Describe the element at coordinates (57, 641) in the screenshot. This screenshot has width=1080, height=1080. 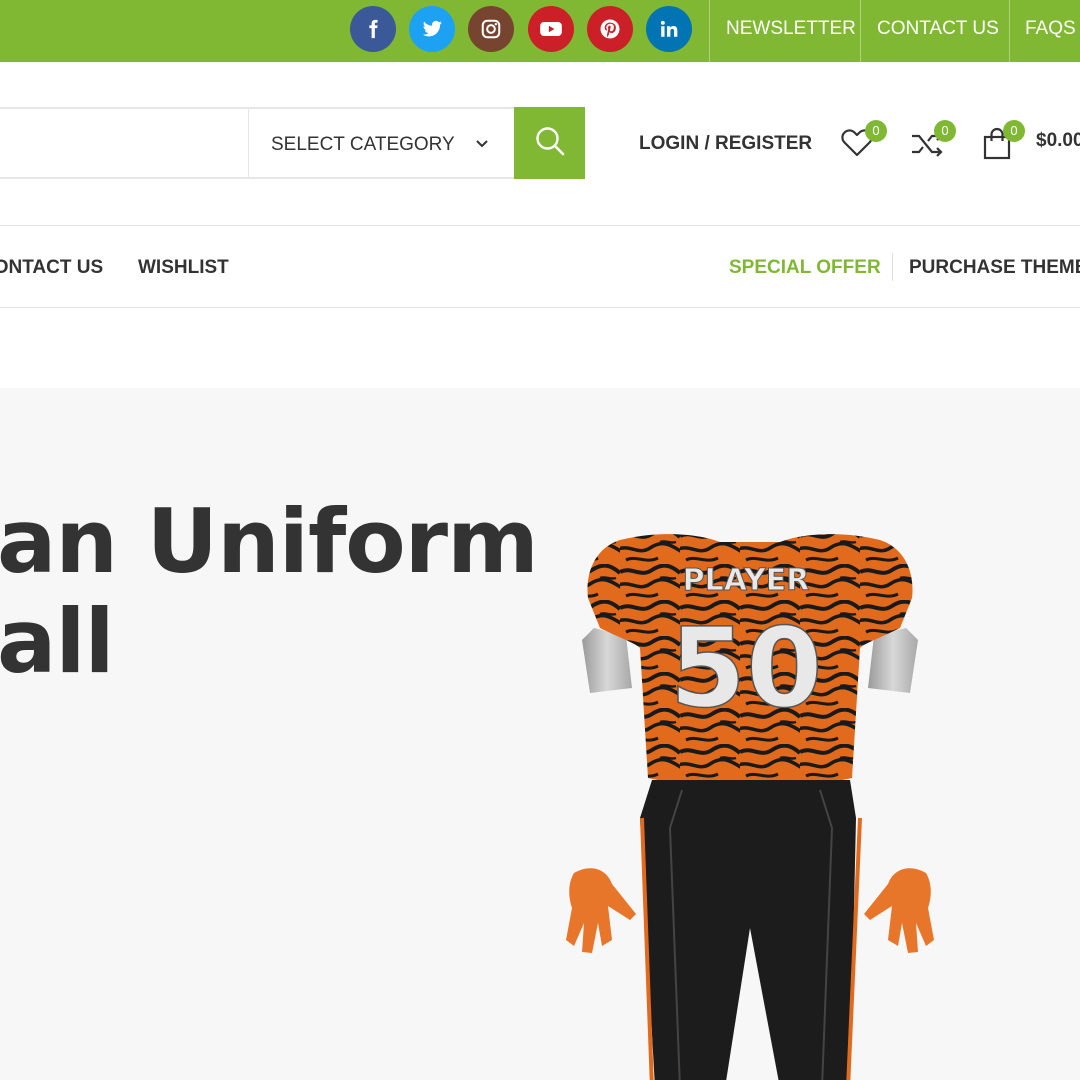
I see `hero-title-line-2: all` at that location.